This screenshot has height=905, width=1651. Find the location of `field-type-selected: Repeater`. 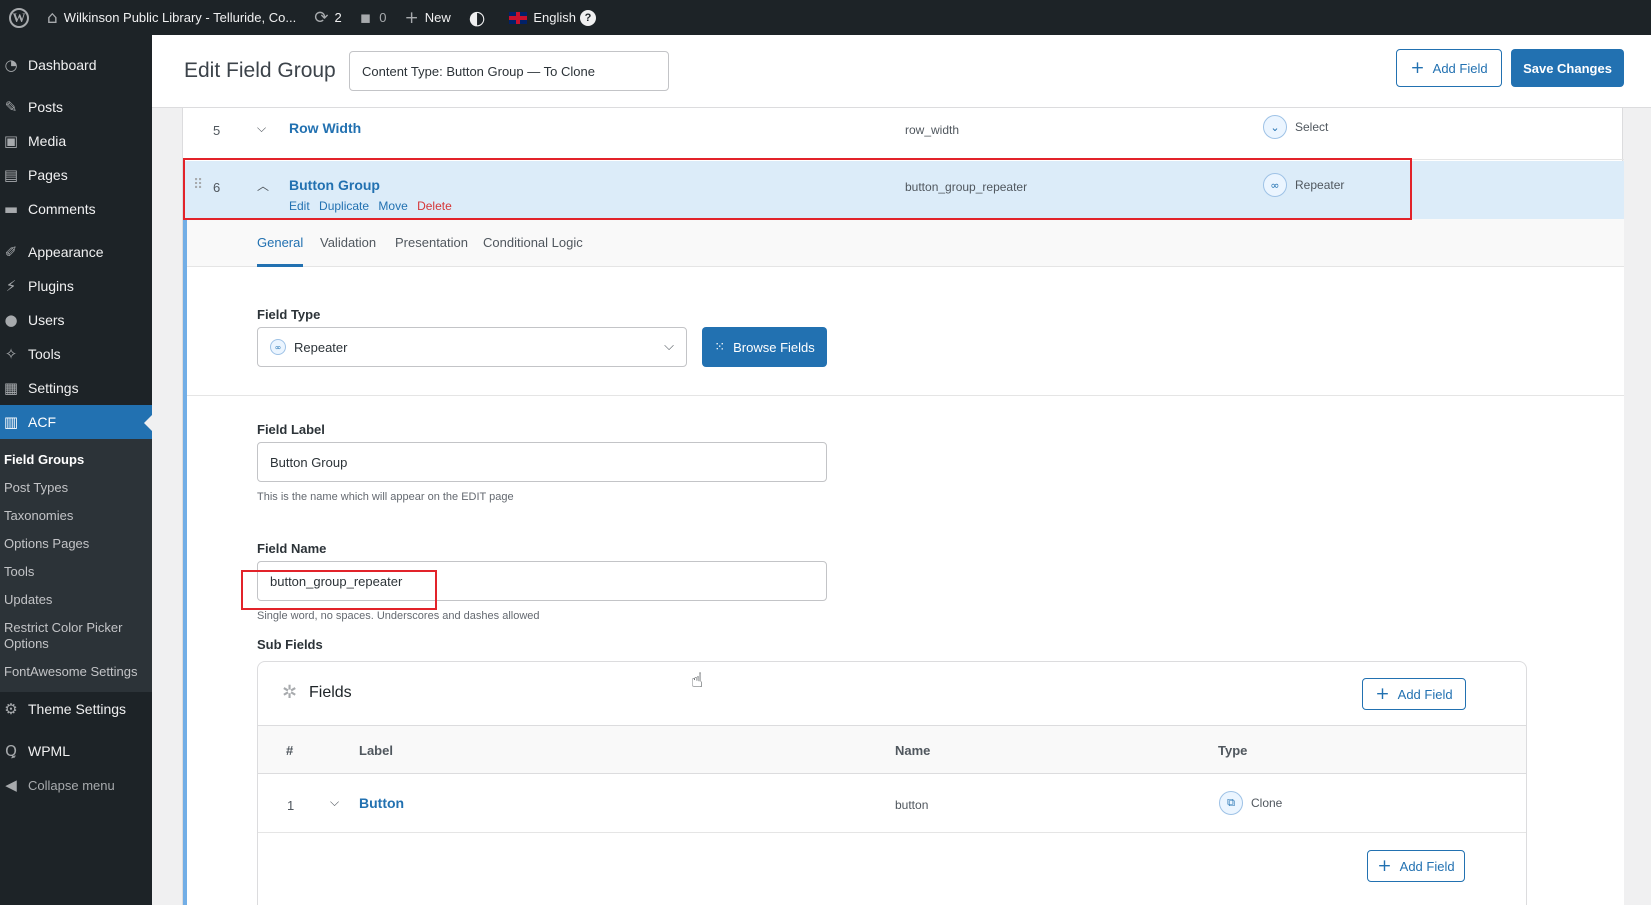

field-type-selected: Repeater is located at coordinates (321, 347).